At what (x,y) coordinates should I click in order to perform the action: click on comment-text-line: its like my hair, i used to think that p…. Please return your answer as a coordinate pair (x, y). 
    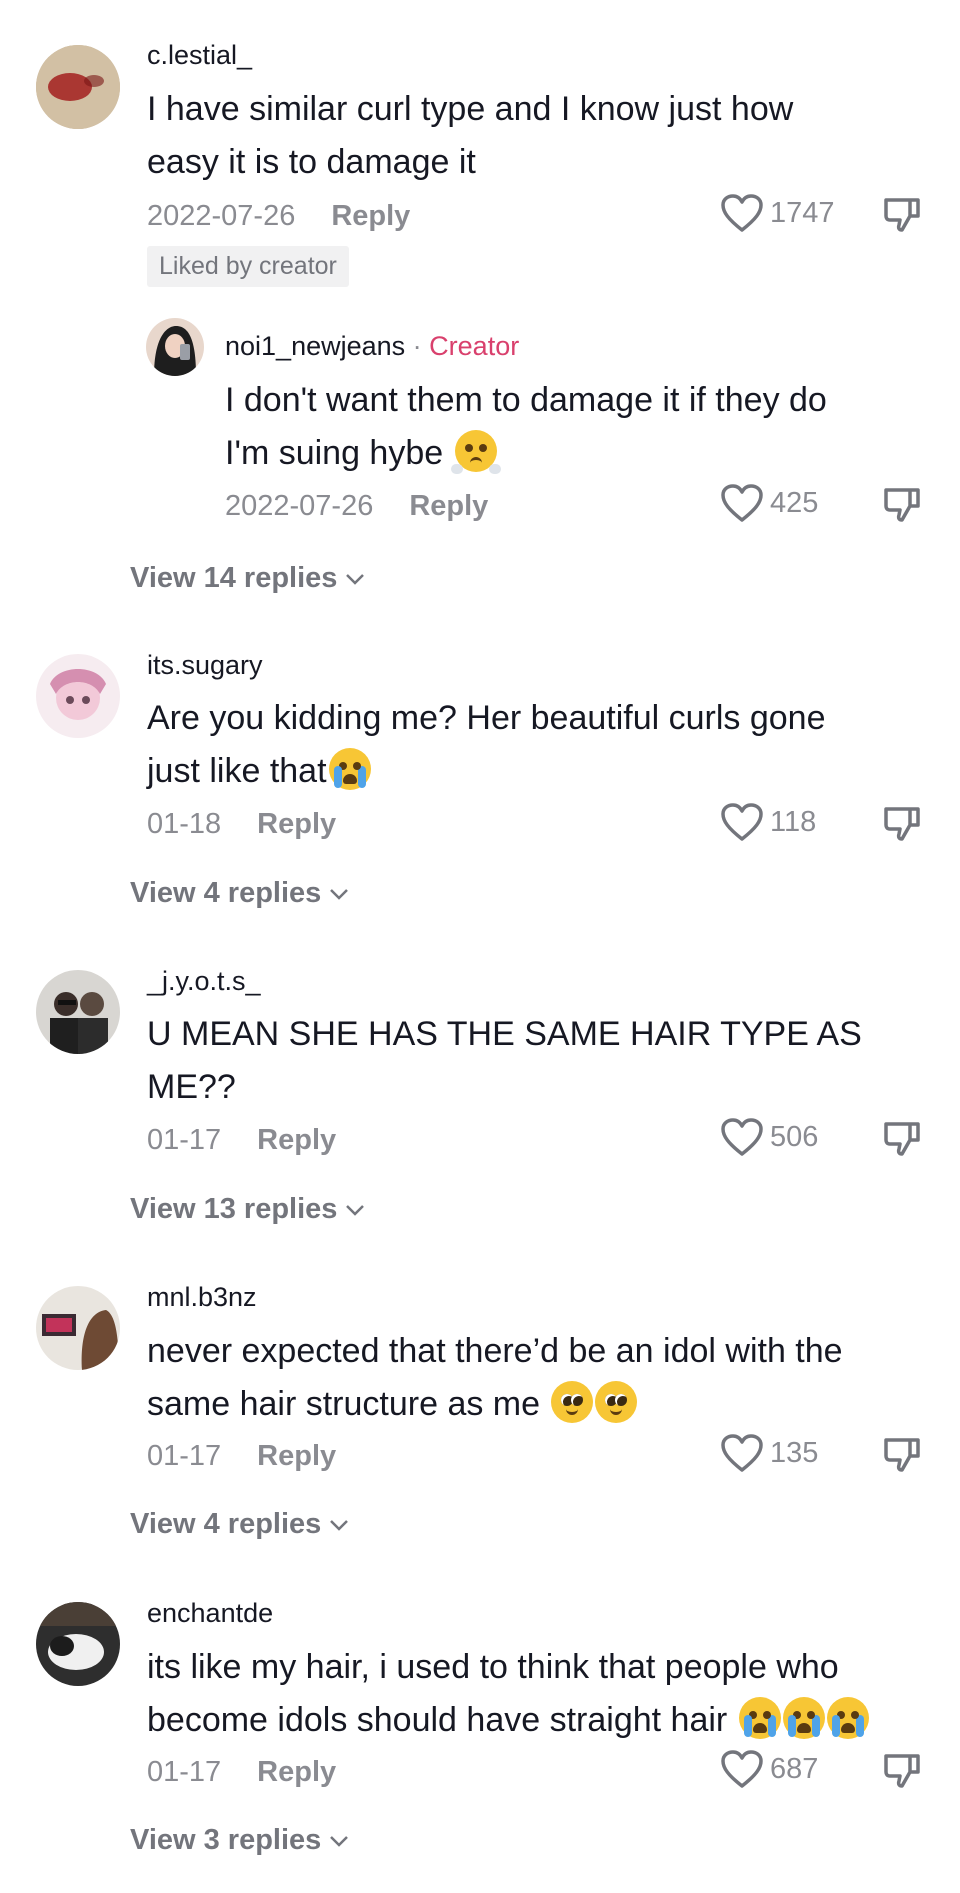
    Looking at the image, I should click on (493, 1667).